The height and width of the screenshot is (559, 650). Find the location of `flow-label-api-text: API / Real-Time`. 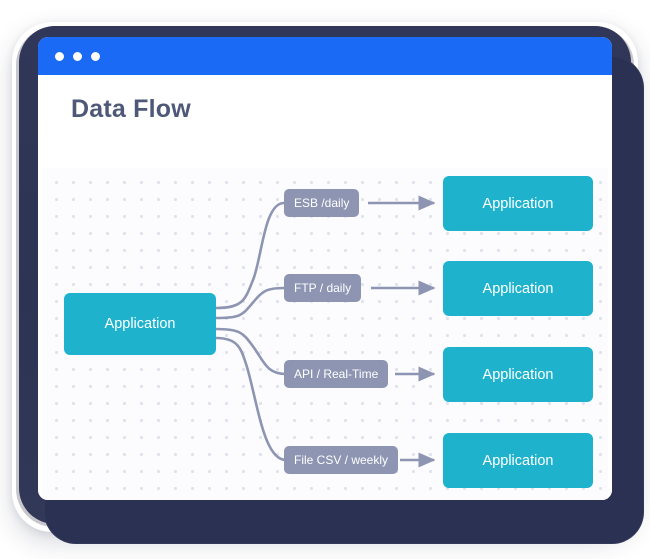

flow-label-api-text: API / Real-Time is located at coordinates (336, 374).